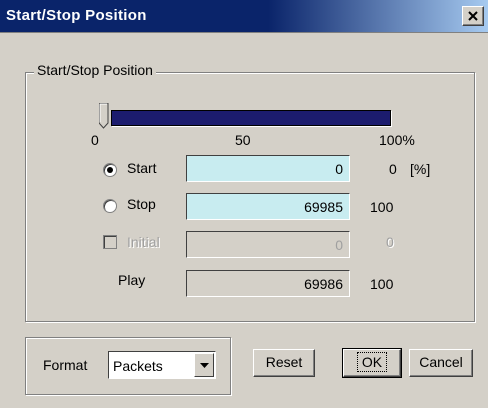  I want to click on start-radio-dot, so click(110, 170).